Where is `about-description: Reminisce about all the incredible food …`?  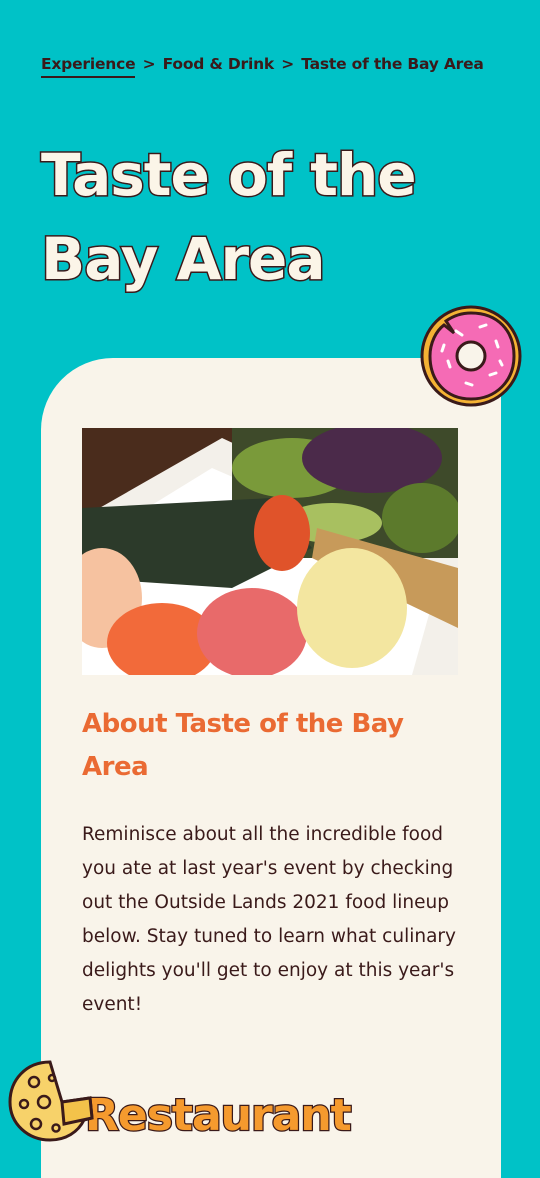
about-description: Reminisce about all the incredible food … is located at coordinates (269, 919).